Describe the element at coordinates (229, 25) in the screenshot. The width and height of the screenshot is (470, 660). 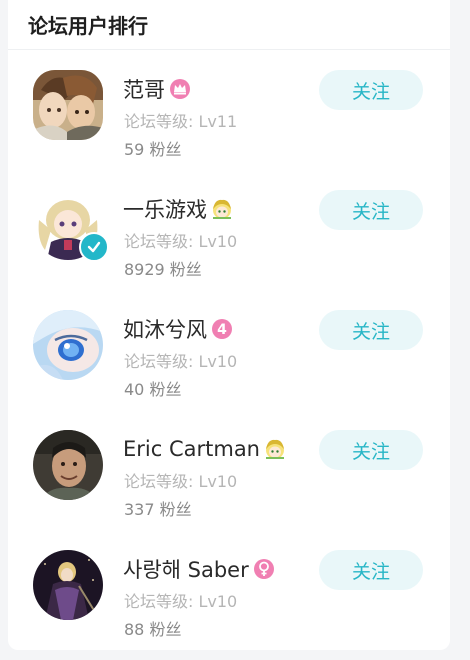
I see `card-header: 论坛用户排行` at that location.